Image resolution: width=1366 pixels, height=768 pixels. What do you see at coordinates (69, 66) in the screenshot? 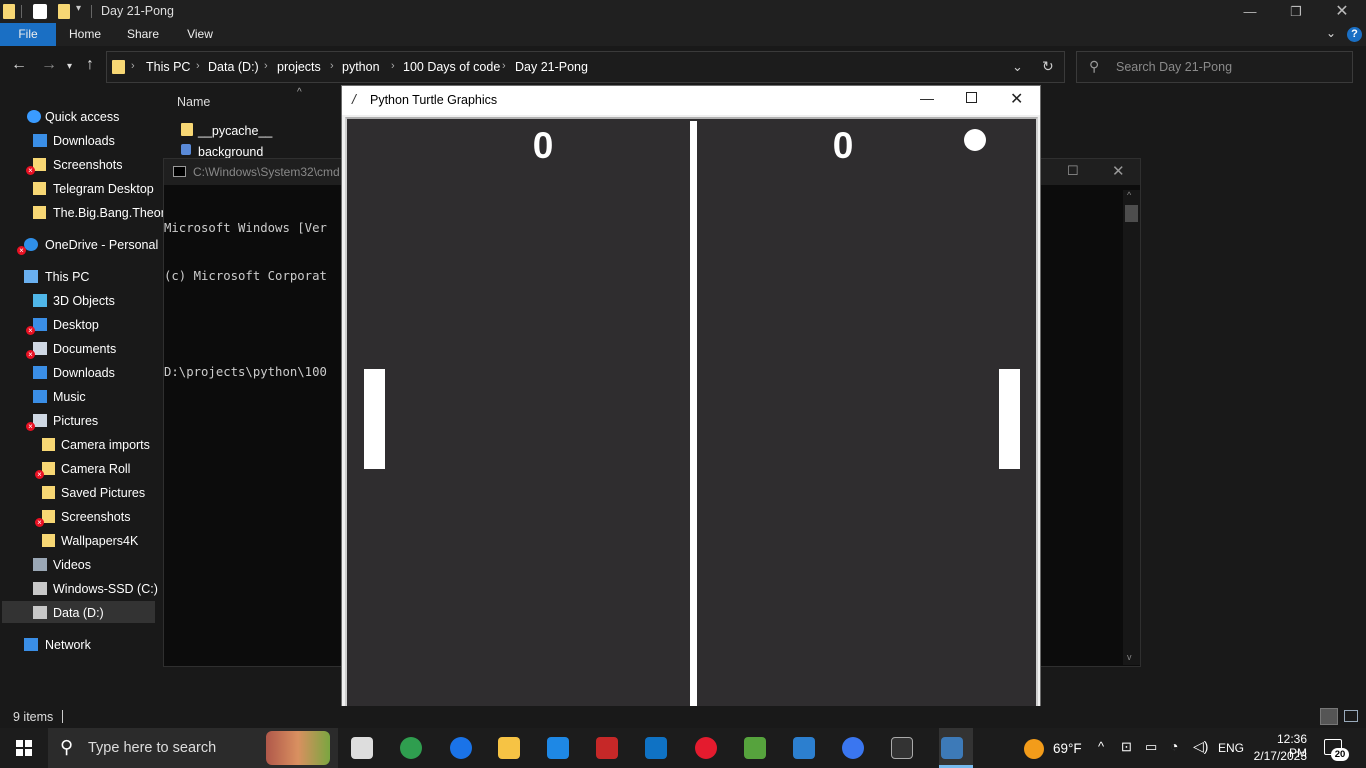
I see `recent-locations-icon: ▾` at bounding box center [69, 66].